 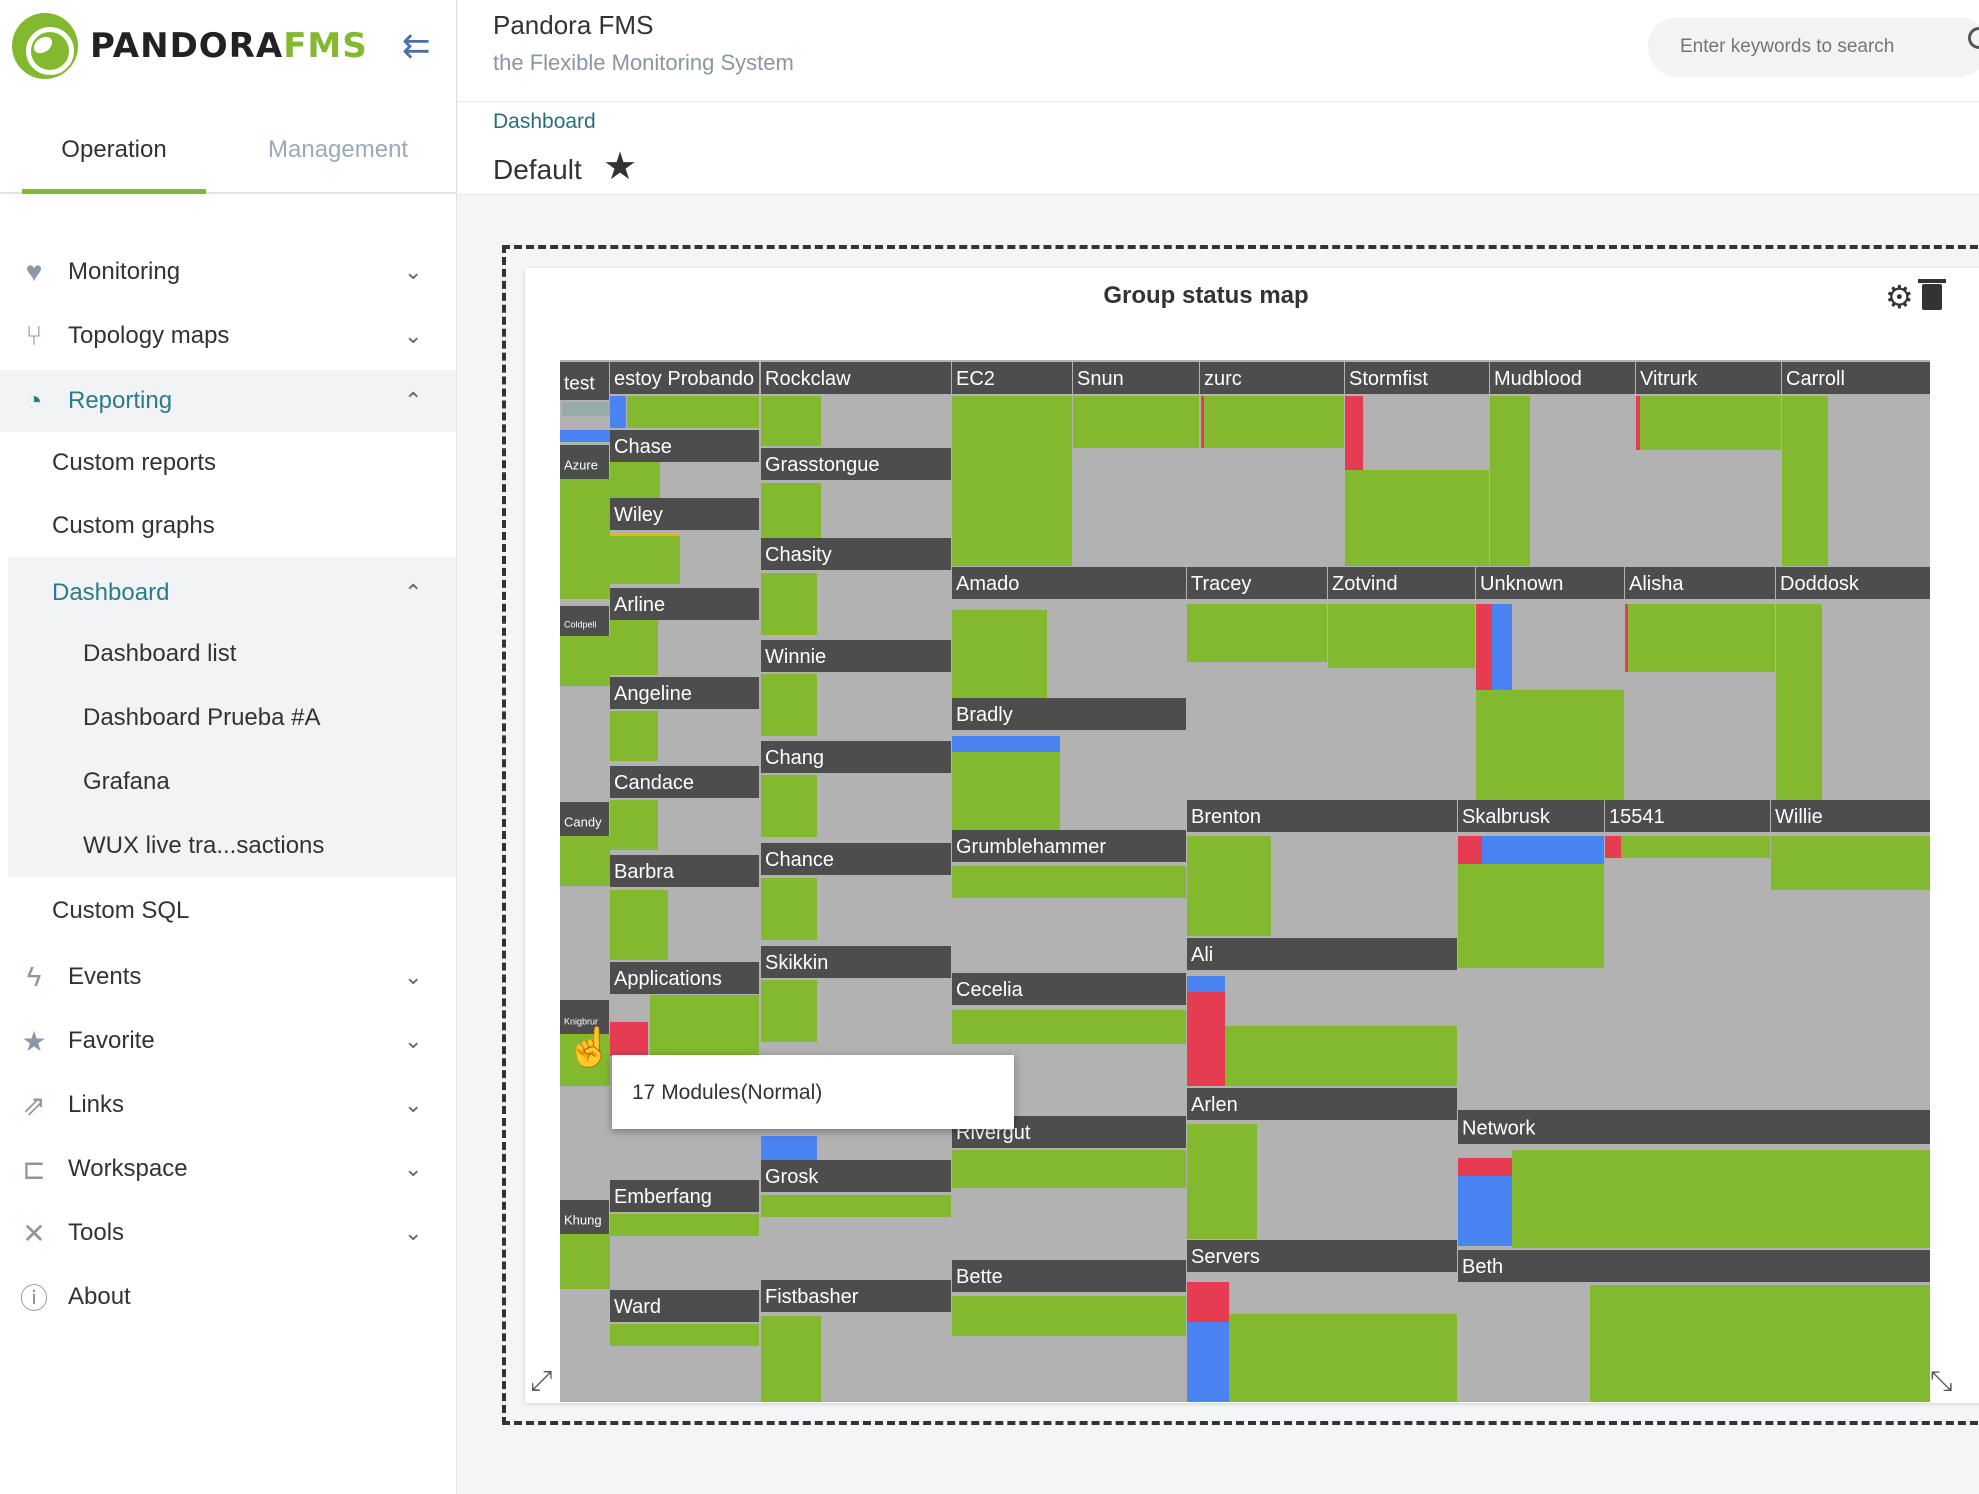 I want to click on group-label: Carroll, so click(x=1815, y=379).